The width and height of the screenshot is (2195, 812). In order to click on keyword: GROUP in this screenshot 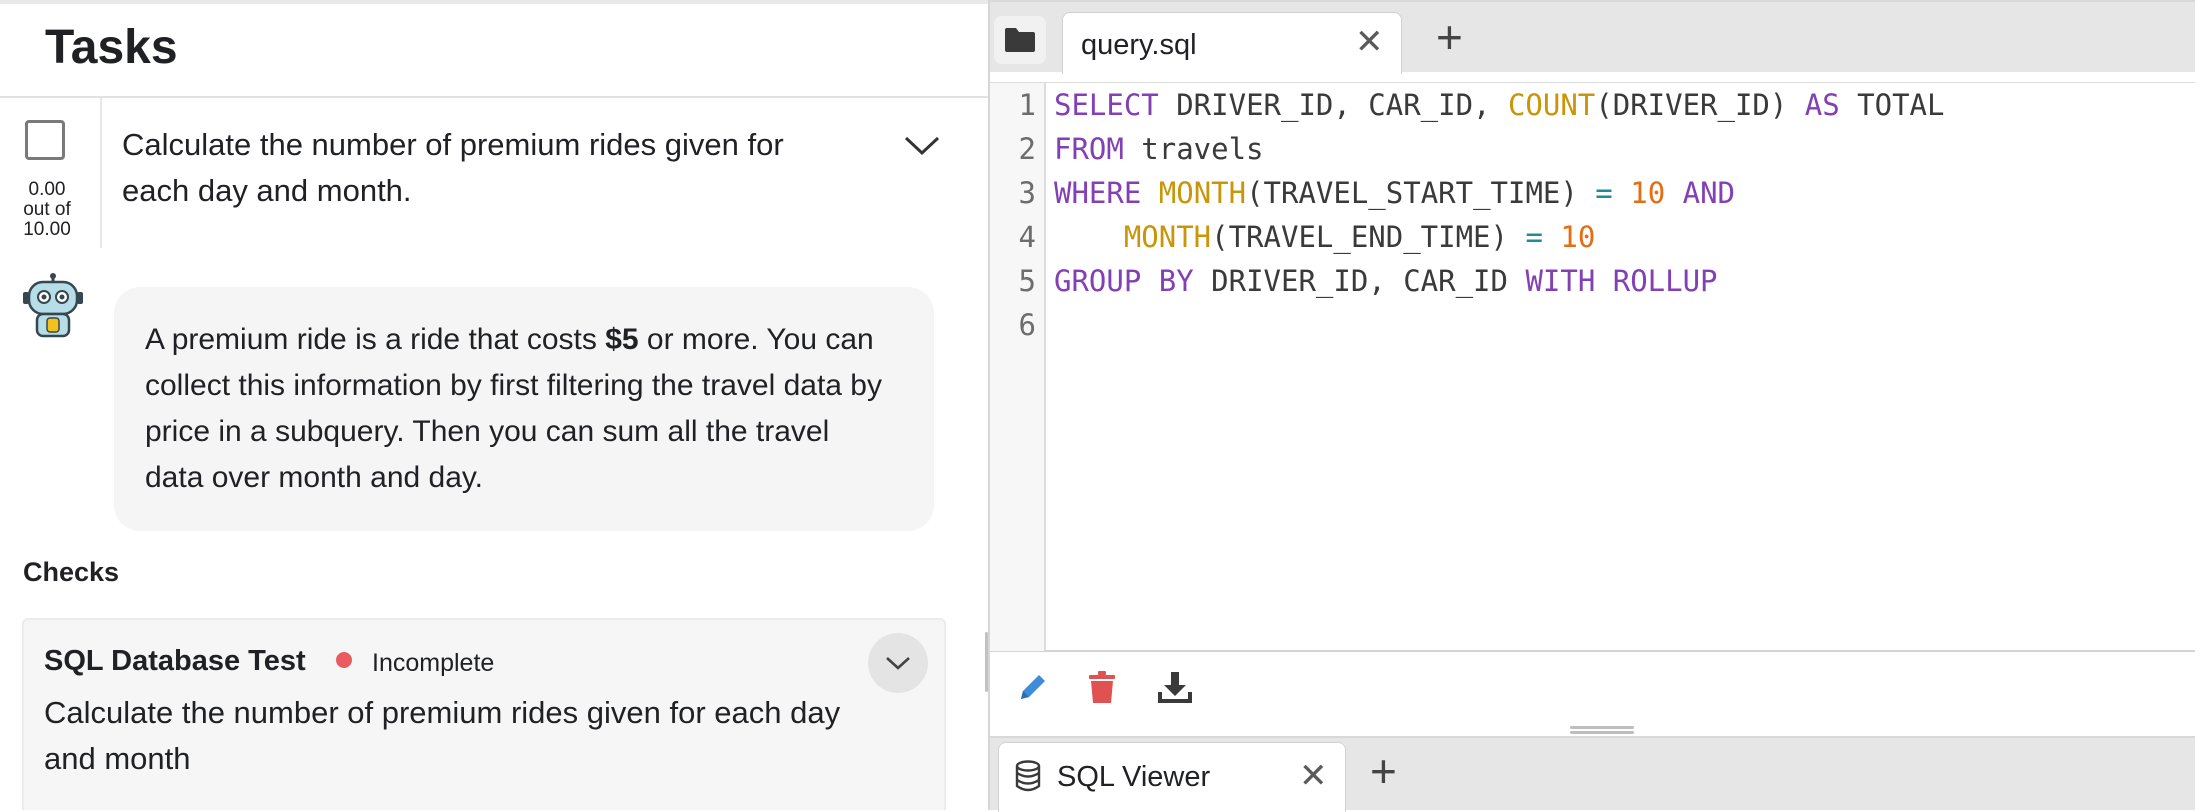, I will do `click(1098, 281)`.